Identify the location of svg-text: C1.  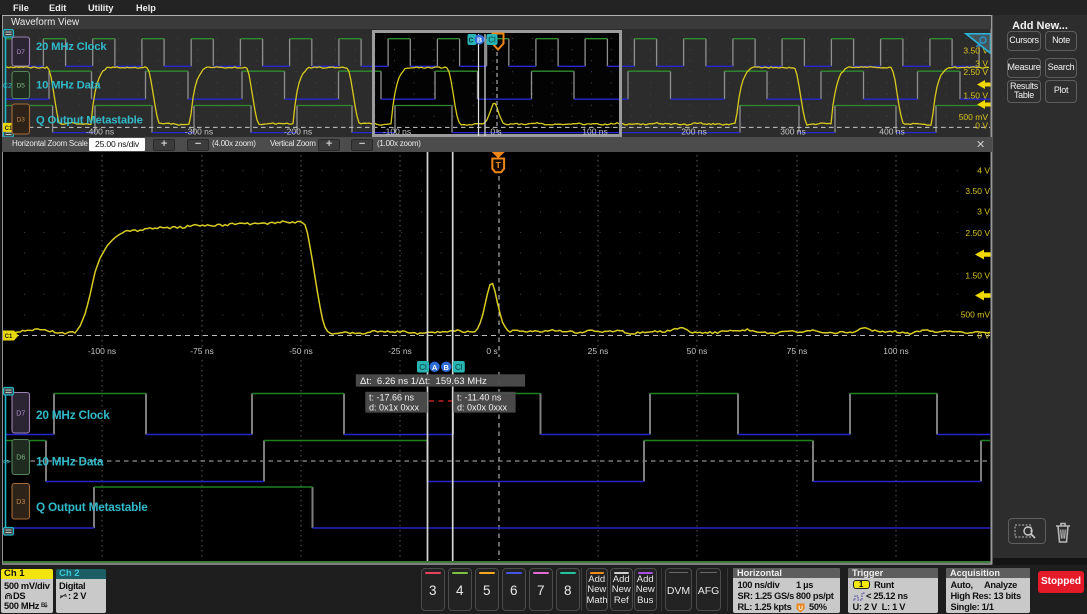
(9, 337).